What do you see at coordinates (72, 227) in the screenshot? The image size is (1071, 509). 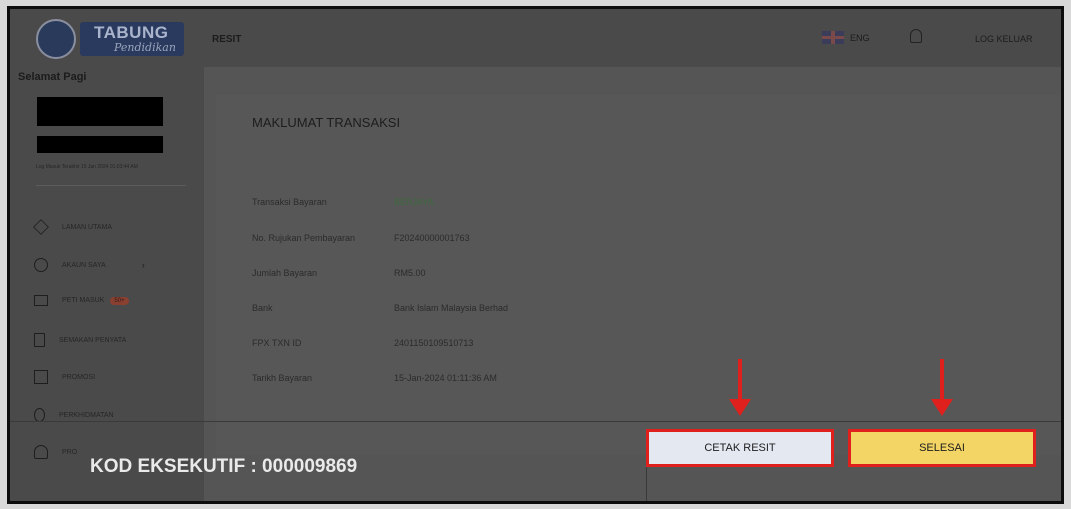 I see `sidebar-item-laman-utama: LAMAN UTAMA` at bounding box center [72, 227].